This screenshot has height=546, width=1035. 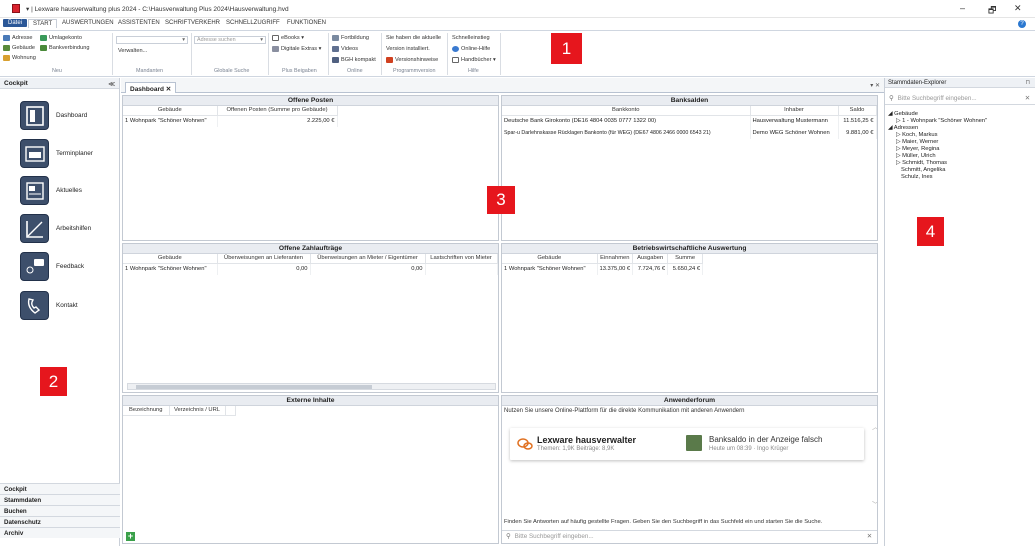 I want to click on scroll-up-icon: ︿, so click(x=874, y=427).